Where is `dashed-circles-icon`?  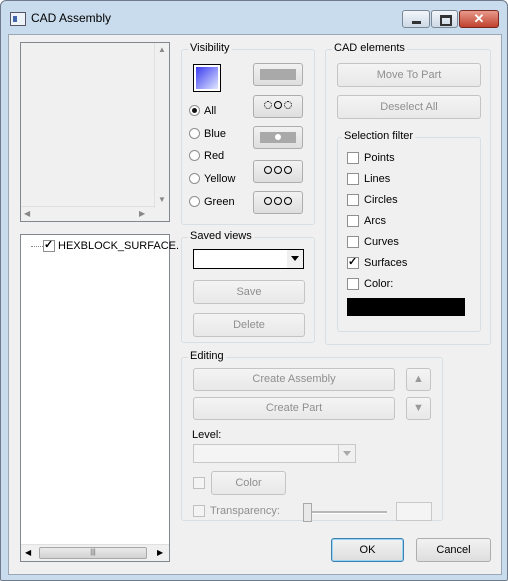
dashed-circles-icon is located at coordinates (278, 105).